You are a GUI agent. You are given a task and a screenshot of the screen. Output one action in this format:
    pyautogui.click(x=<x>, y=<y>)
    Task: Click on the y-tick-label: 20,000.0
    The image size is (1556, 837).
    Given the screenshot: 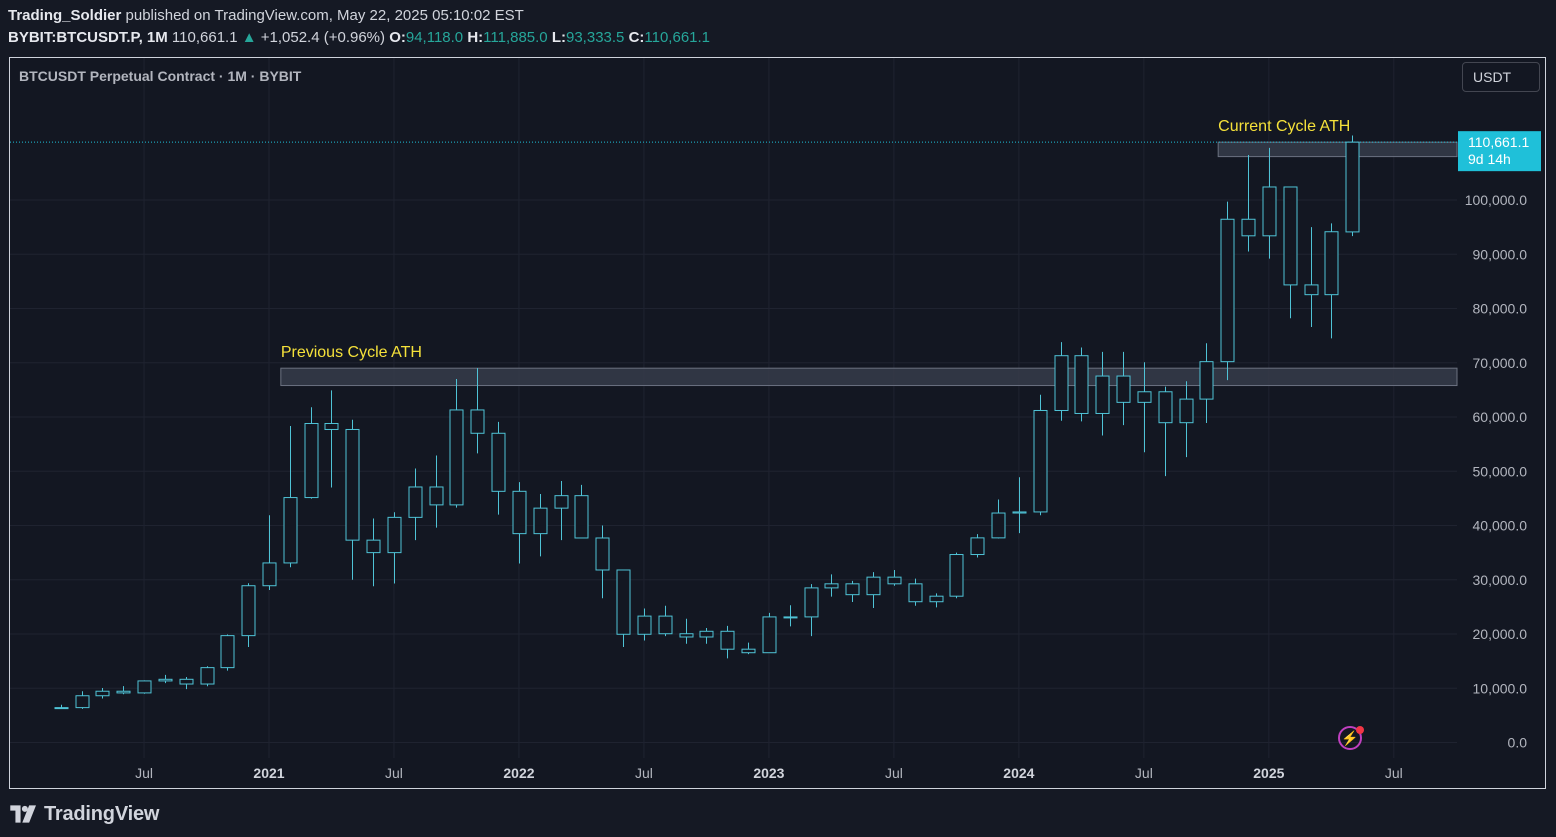 What is the action you would take?
    pyautogui.click(x=1500, y=634)
    